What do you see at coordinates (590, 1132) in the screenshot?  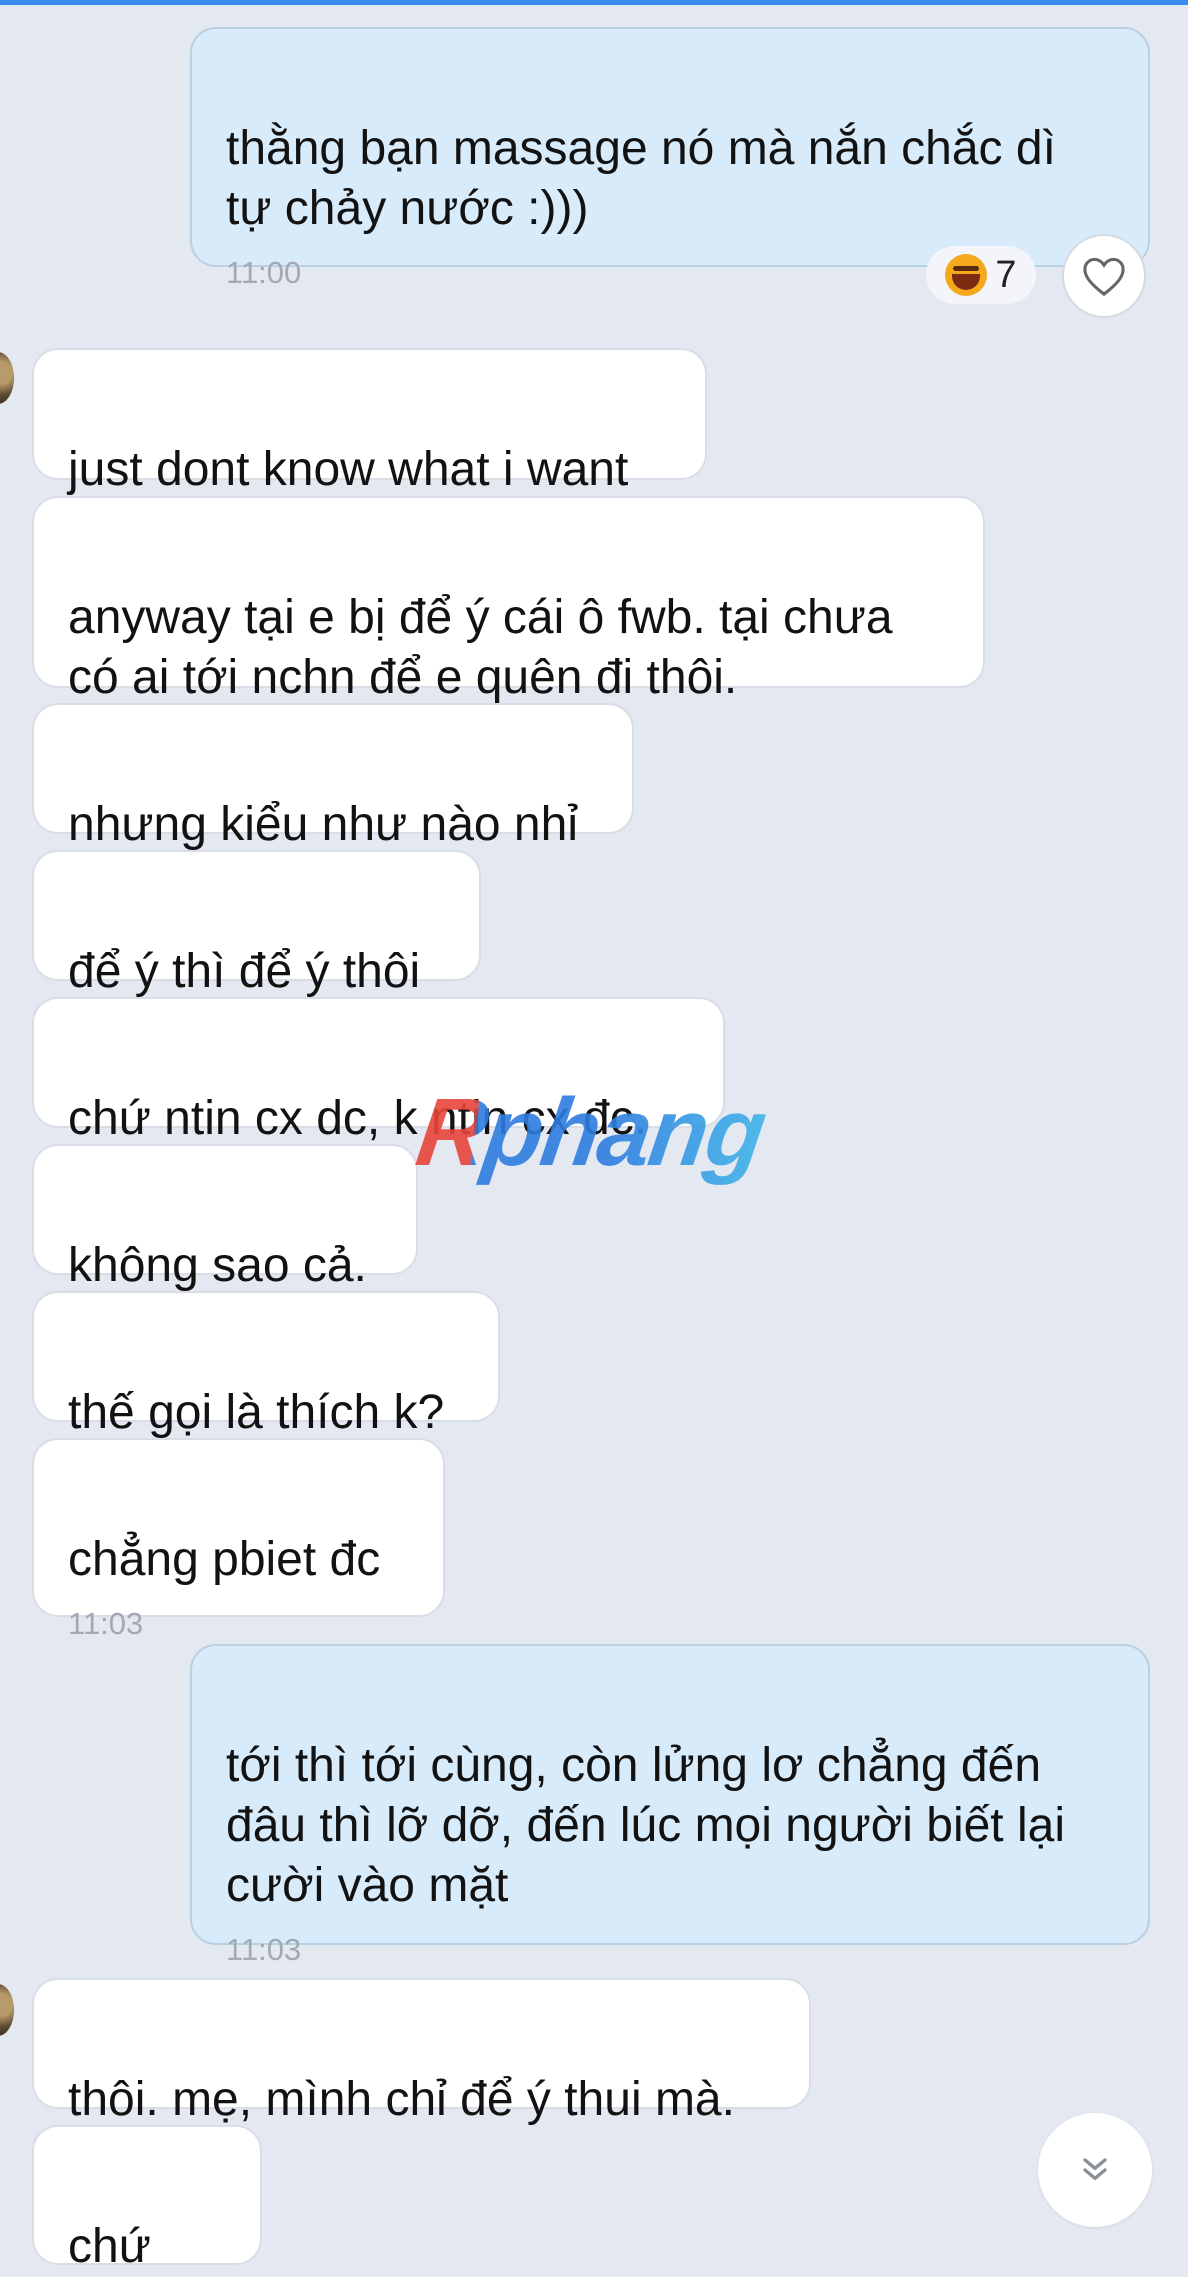 I see `watermark-logo: Rphang` at bounding box center [590, 1132].